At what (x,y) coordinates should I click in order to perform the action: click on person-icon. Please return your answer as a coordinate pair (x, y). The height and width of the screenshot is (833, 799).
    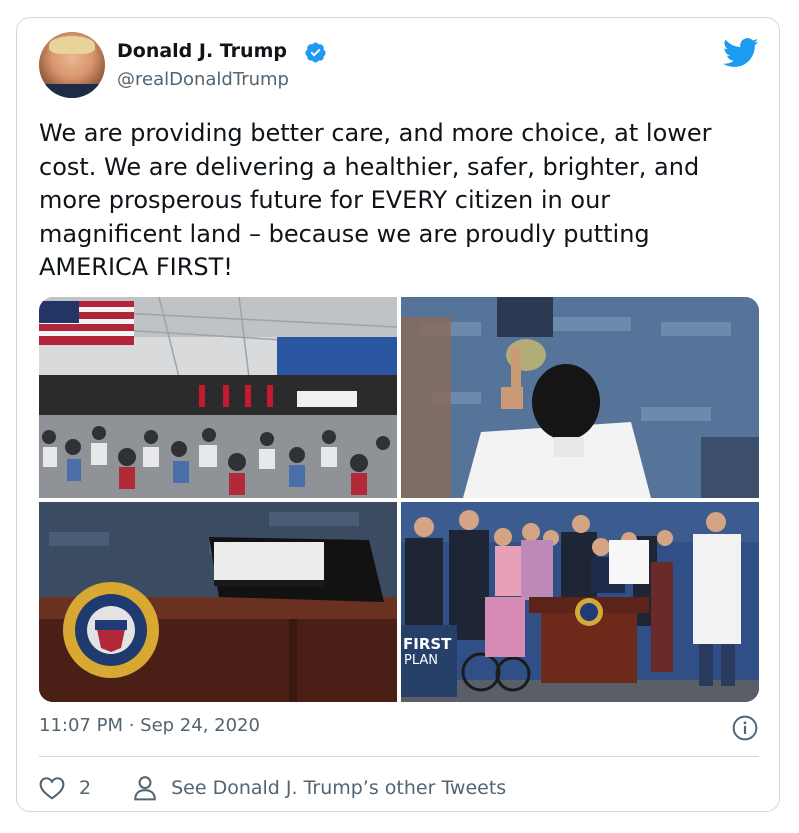
    Looking at the image, I should click on (145, 788).